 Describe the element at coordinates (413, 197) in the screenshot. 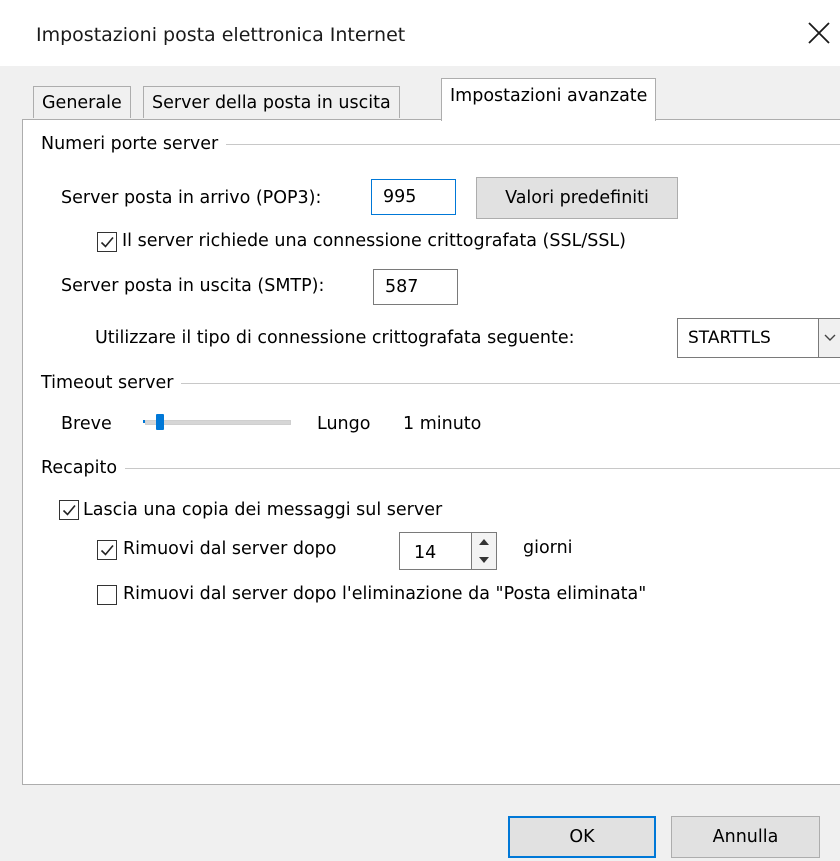

I see `incoming-port-input: 995` at that location.